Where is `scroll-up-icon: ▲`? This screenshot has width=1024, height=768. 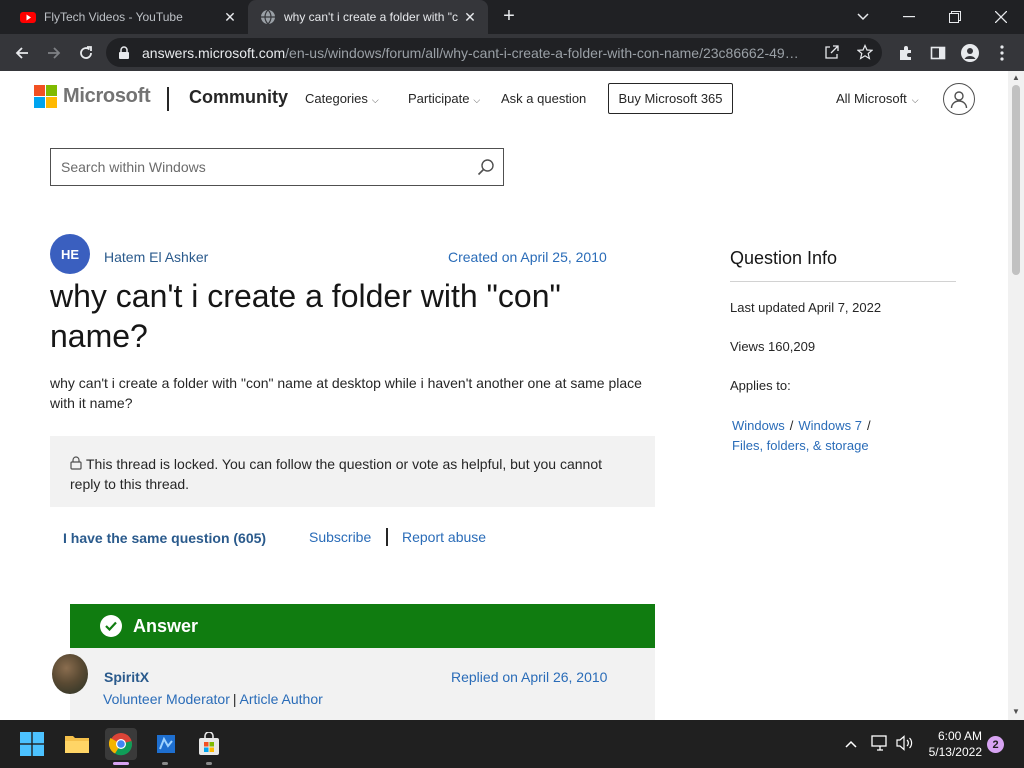
scroll-up-icon: ▲ is located at coordinates (1016, 78).